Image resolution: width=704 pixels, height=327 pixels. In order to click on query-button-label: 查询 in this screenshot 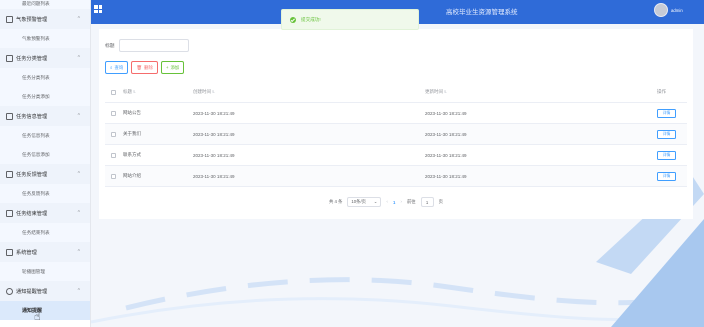, I will do `click(119, 67)`.